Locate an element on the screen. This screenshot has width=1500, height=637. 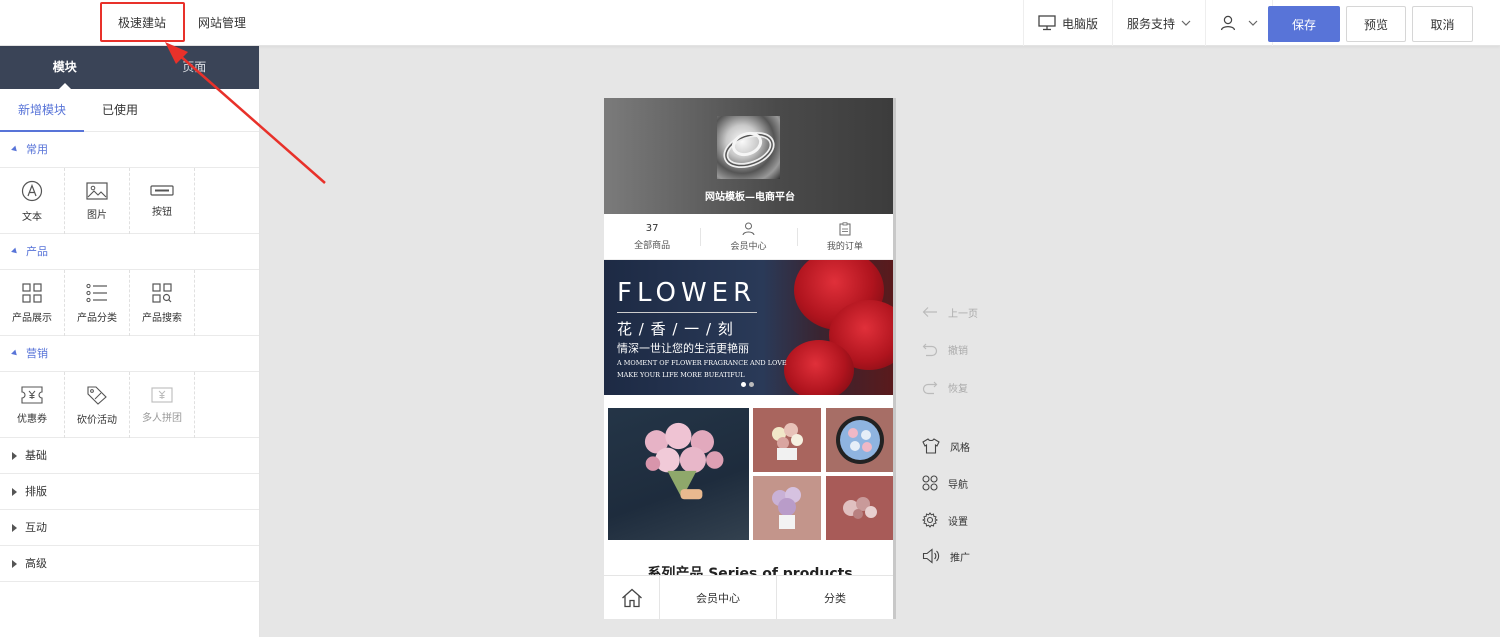
category-common: 常用 is located at coordinates (129, 150).